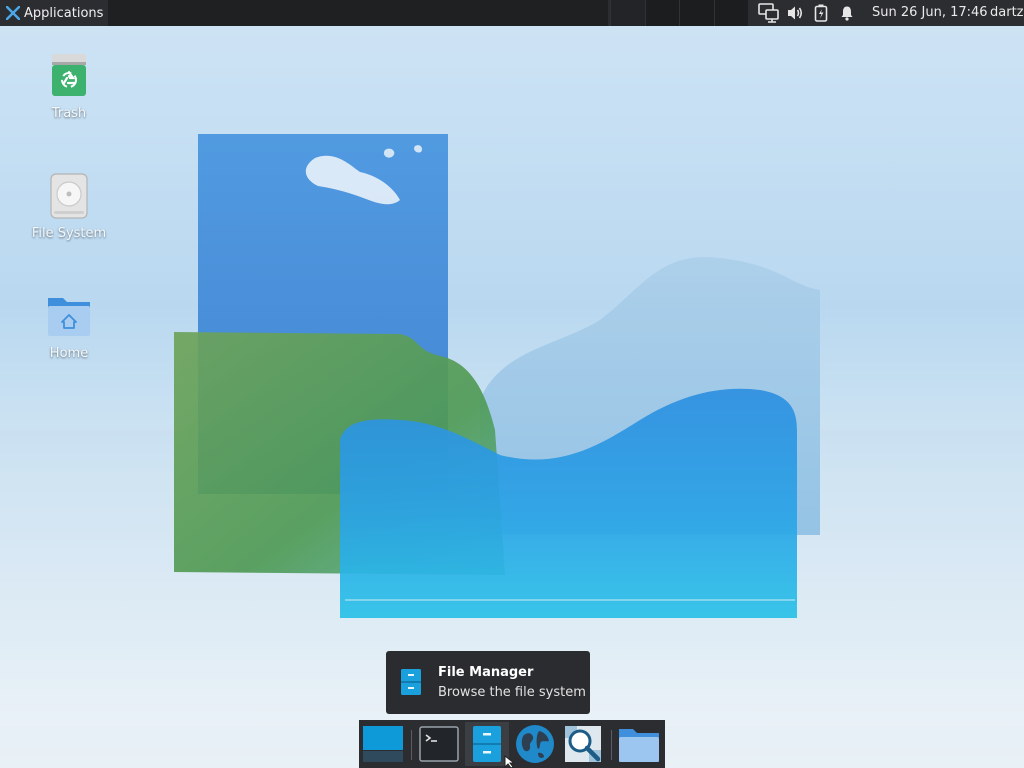 The height and width of the screenshot is (768, 1024). Describe the element at coordinates (69, 316) in the screenshot. I see `home-folder-icon` at that location.